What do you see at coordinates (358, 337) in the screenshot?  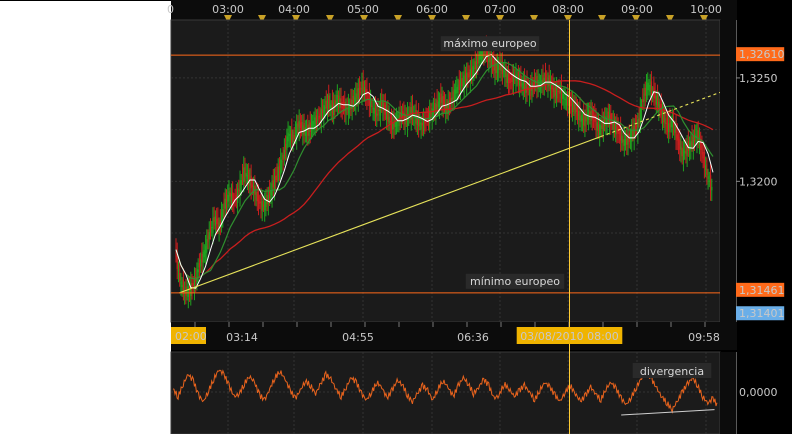 I see `bottom-time-label: 04:55` at bounding box center [358, 337].